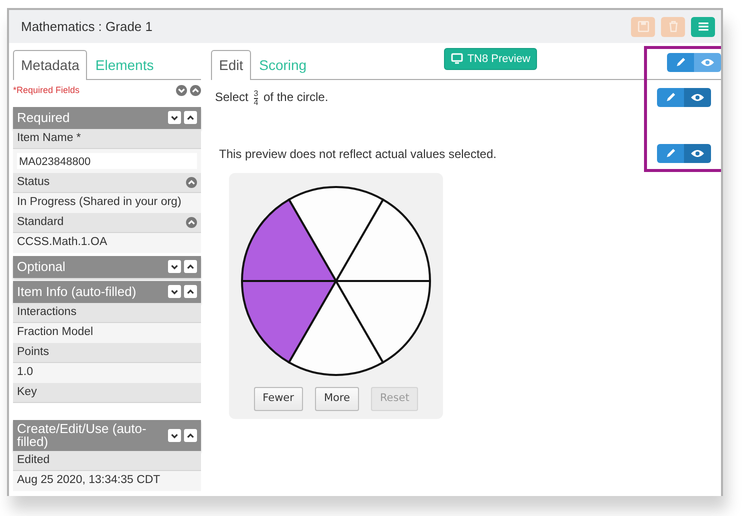 Image resolution: width=750 pixels, height=516 pixels. I want to click on tab: Edit, so click(231, 65).